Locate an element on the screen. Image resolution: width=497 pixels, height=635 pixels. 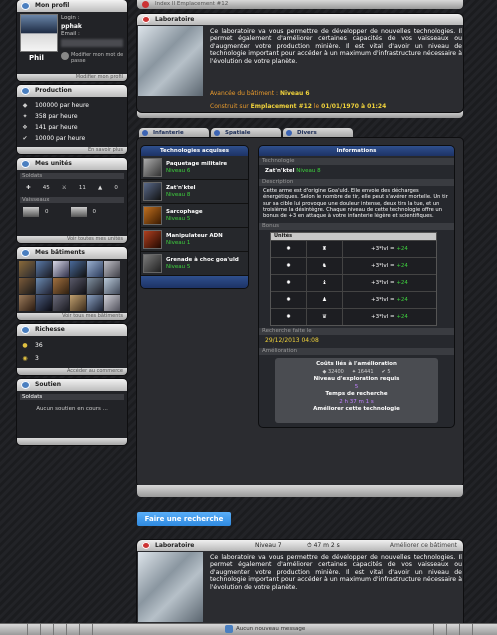
production-header: Production is located at coordinates (72, 91).